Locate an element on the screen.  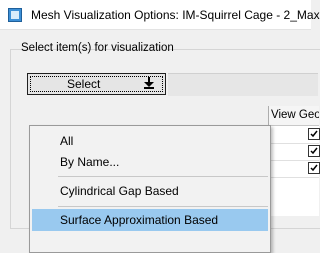
app-icon is located at coordinates (15, 15).